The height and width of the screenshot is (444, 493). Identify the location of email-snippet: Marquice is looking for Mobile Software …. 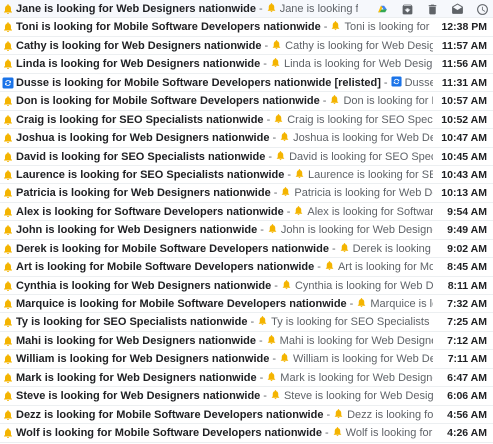
(401, 304).